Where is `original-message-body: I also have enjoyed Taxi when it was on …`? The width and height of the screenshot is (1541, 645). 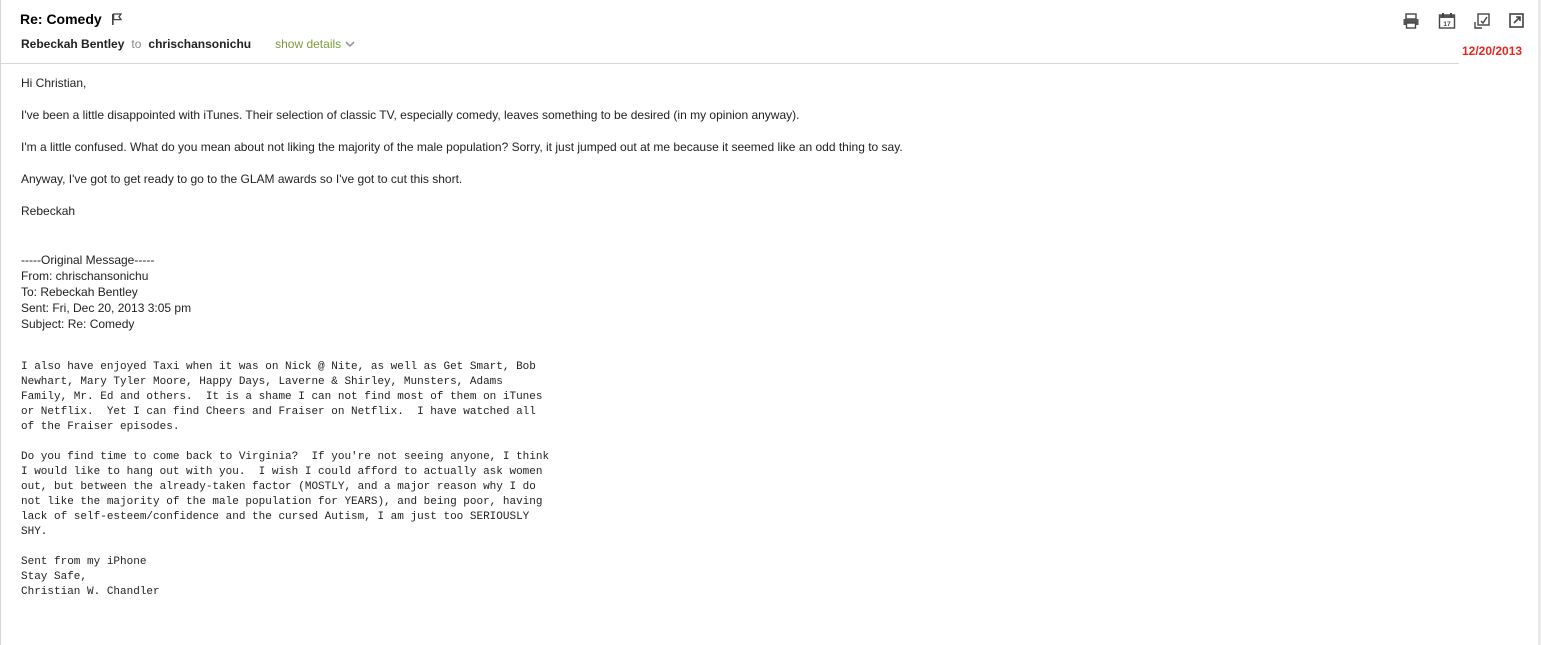
original-message-body: I also have enjoyed Taxi when it was on … is located at coordinates (285, 480).